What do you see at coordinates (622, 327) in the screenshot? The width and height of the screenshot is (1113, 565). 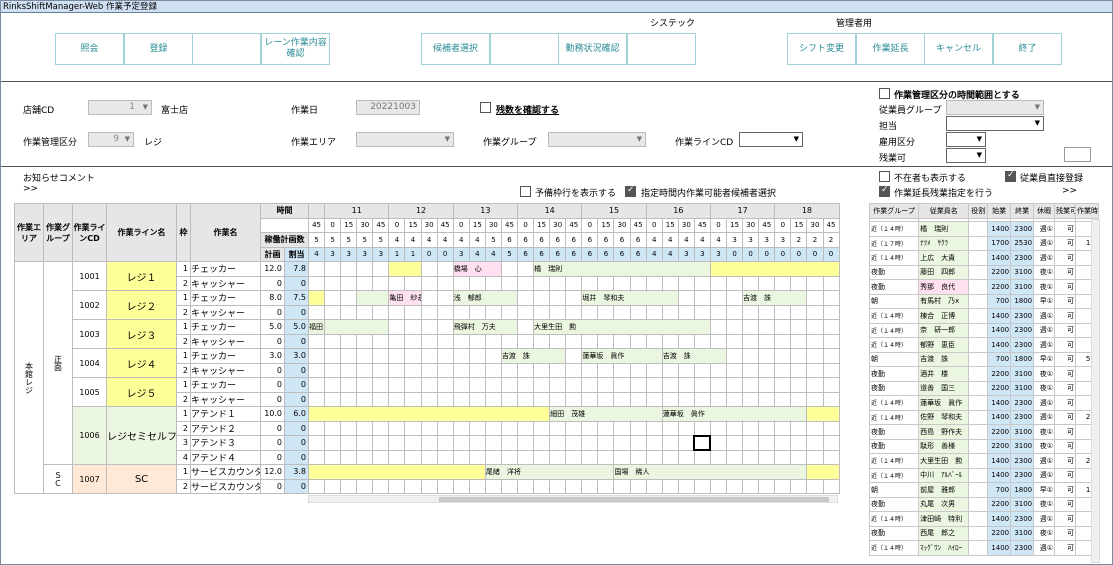 I see `schedule-cell: 大里生田 勲` at bounding box center [622, 327].